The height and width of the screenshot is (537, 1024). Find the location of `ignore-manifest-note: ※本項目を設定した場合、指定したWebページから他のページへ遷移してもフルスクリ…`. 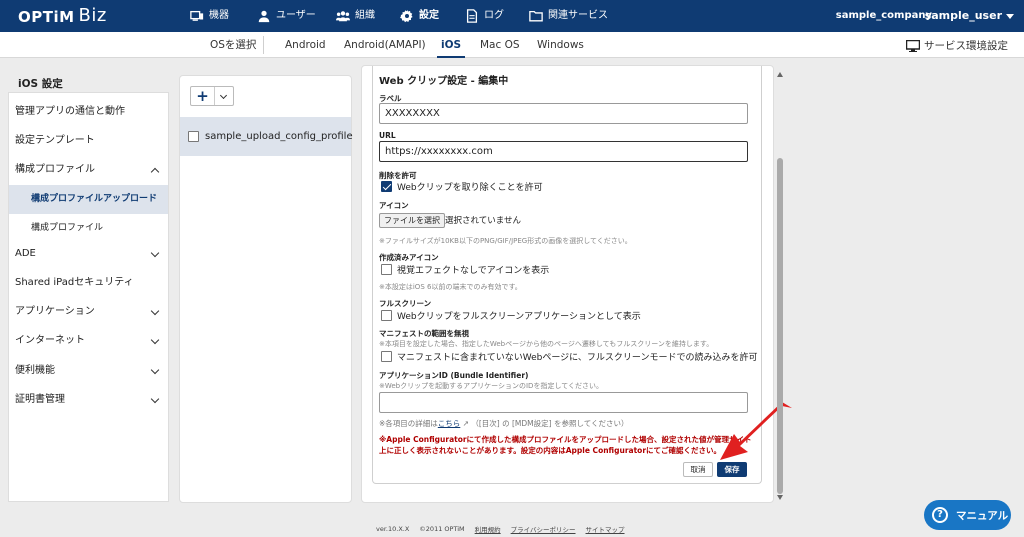

ignore-manifest-note: ※本項目を設定した場合、指定したWebページから他のページへ遷移してもフルスクリ… is located at coordinates (546, 344).